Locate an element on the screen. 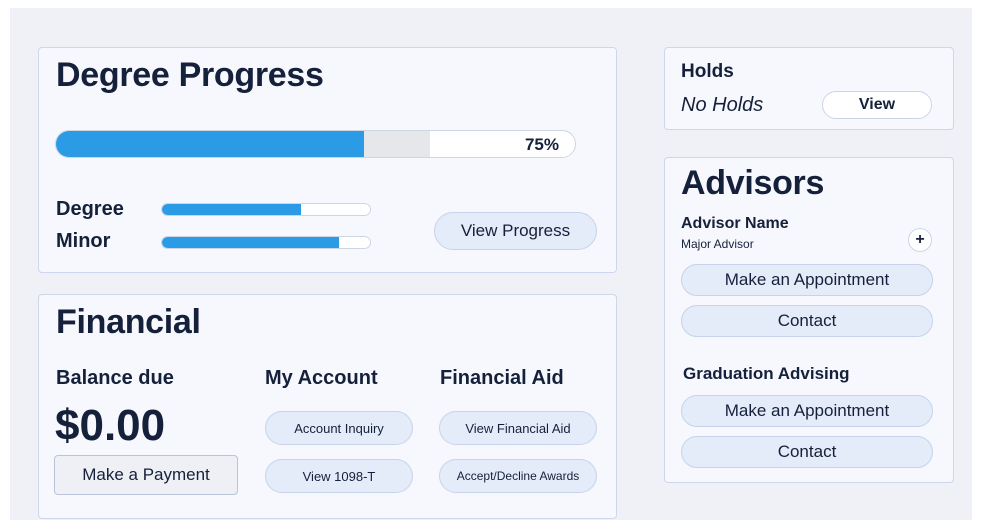 The width and height of the screenshot is (982, 523). advisor-role: Major Advisor is located at coordinates (717, 244).